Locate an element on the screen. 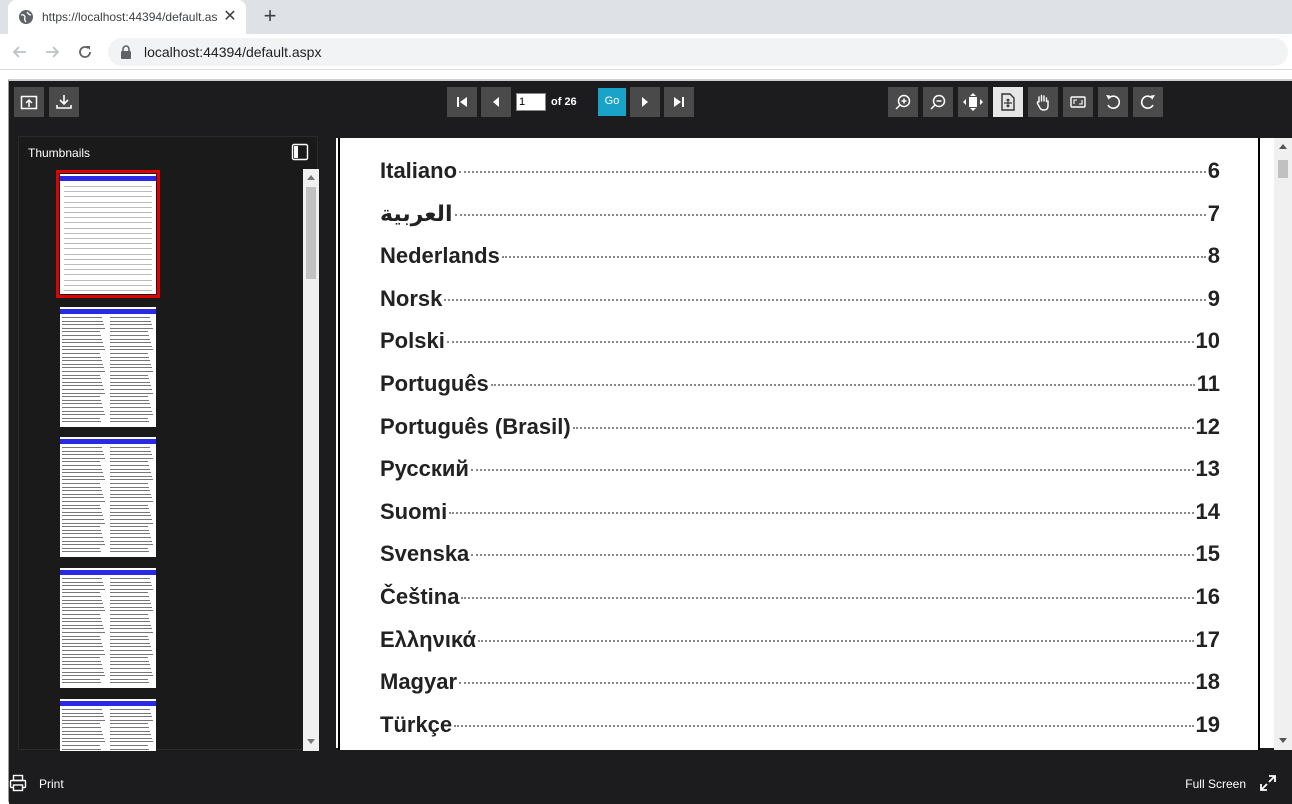  print-icon is located at coordinates (18, 783).